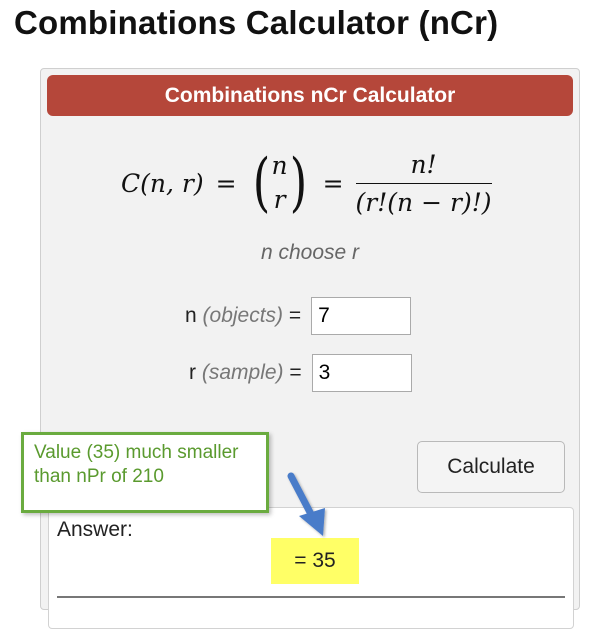 The height and width of the screenshot is (629, 591). Describe the element at coordinates (95, 529) in the screenshot. I see `answer-label: Answer:` at that location.